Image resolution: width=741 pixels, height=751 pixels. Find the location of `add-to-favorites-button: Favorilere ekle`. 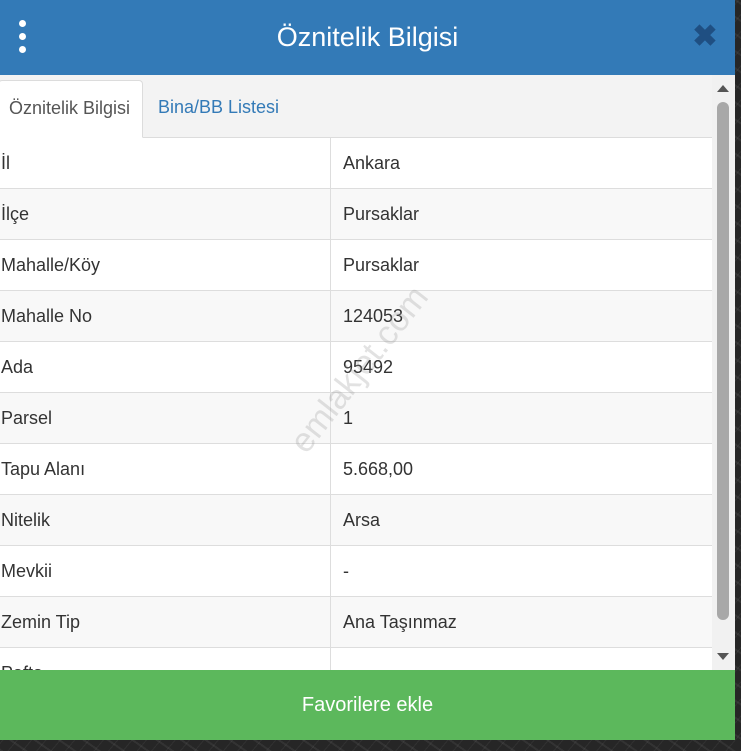

add-to-favorites-button: Favorilere ekle is located at coordinates (367, 705).